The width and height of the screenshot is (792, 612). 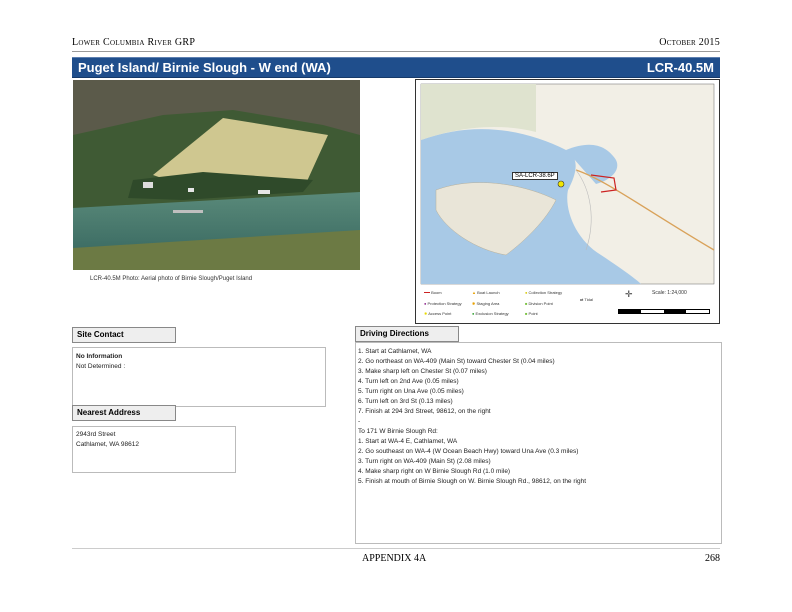 I want to click on page-number: 268, so click(x=712, y=558).